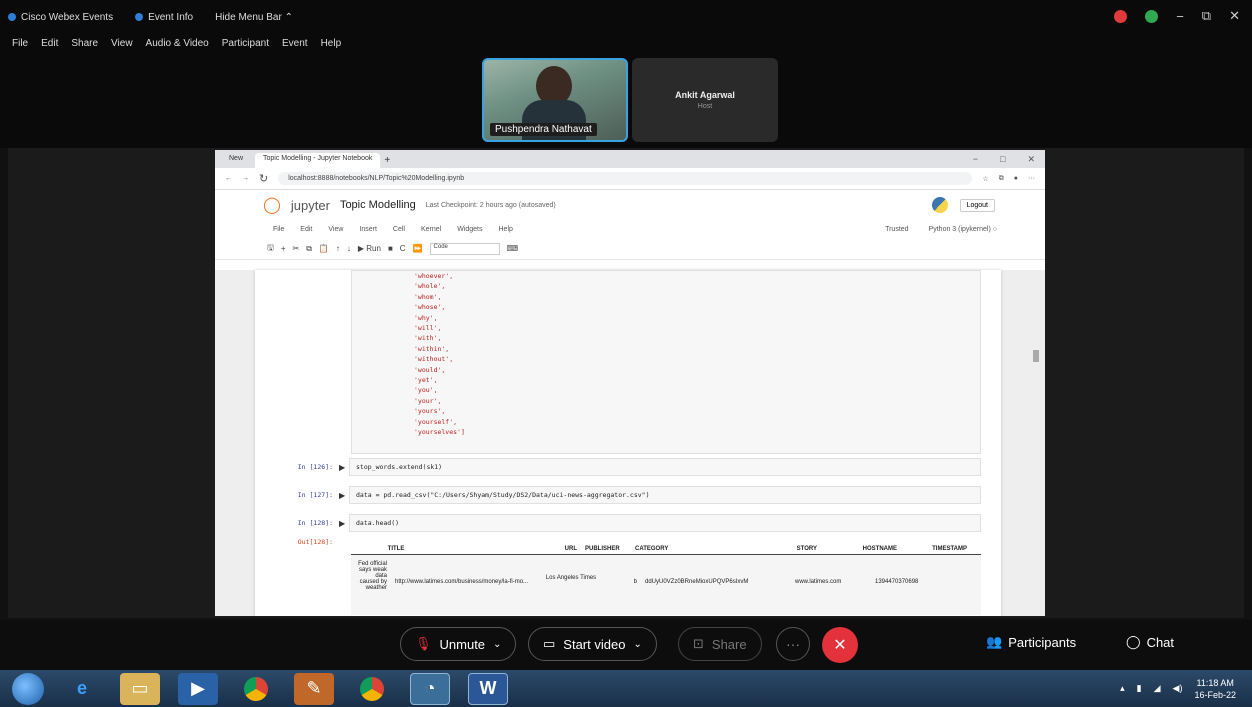  What do you see at coordinates (488, 688) in the screenshot?
I see `word-icon: W` at bounding box center [488, 688].